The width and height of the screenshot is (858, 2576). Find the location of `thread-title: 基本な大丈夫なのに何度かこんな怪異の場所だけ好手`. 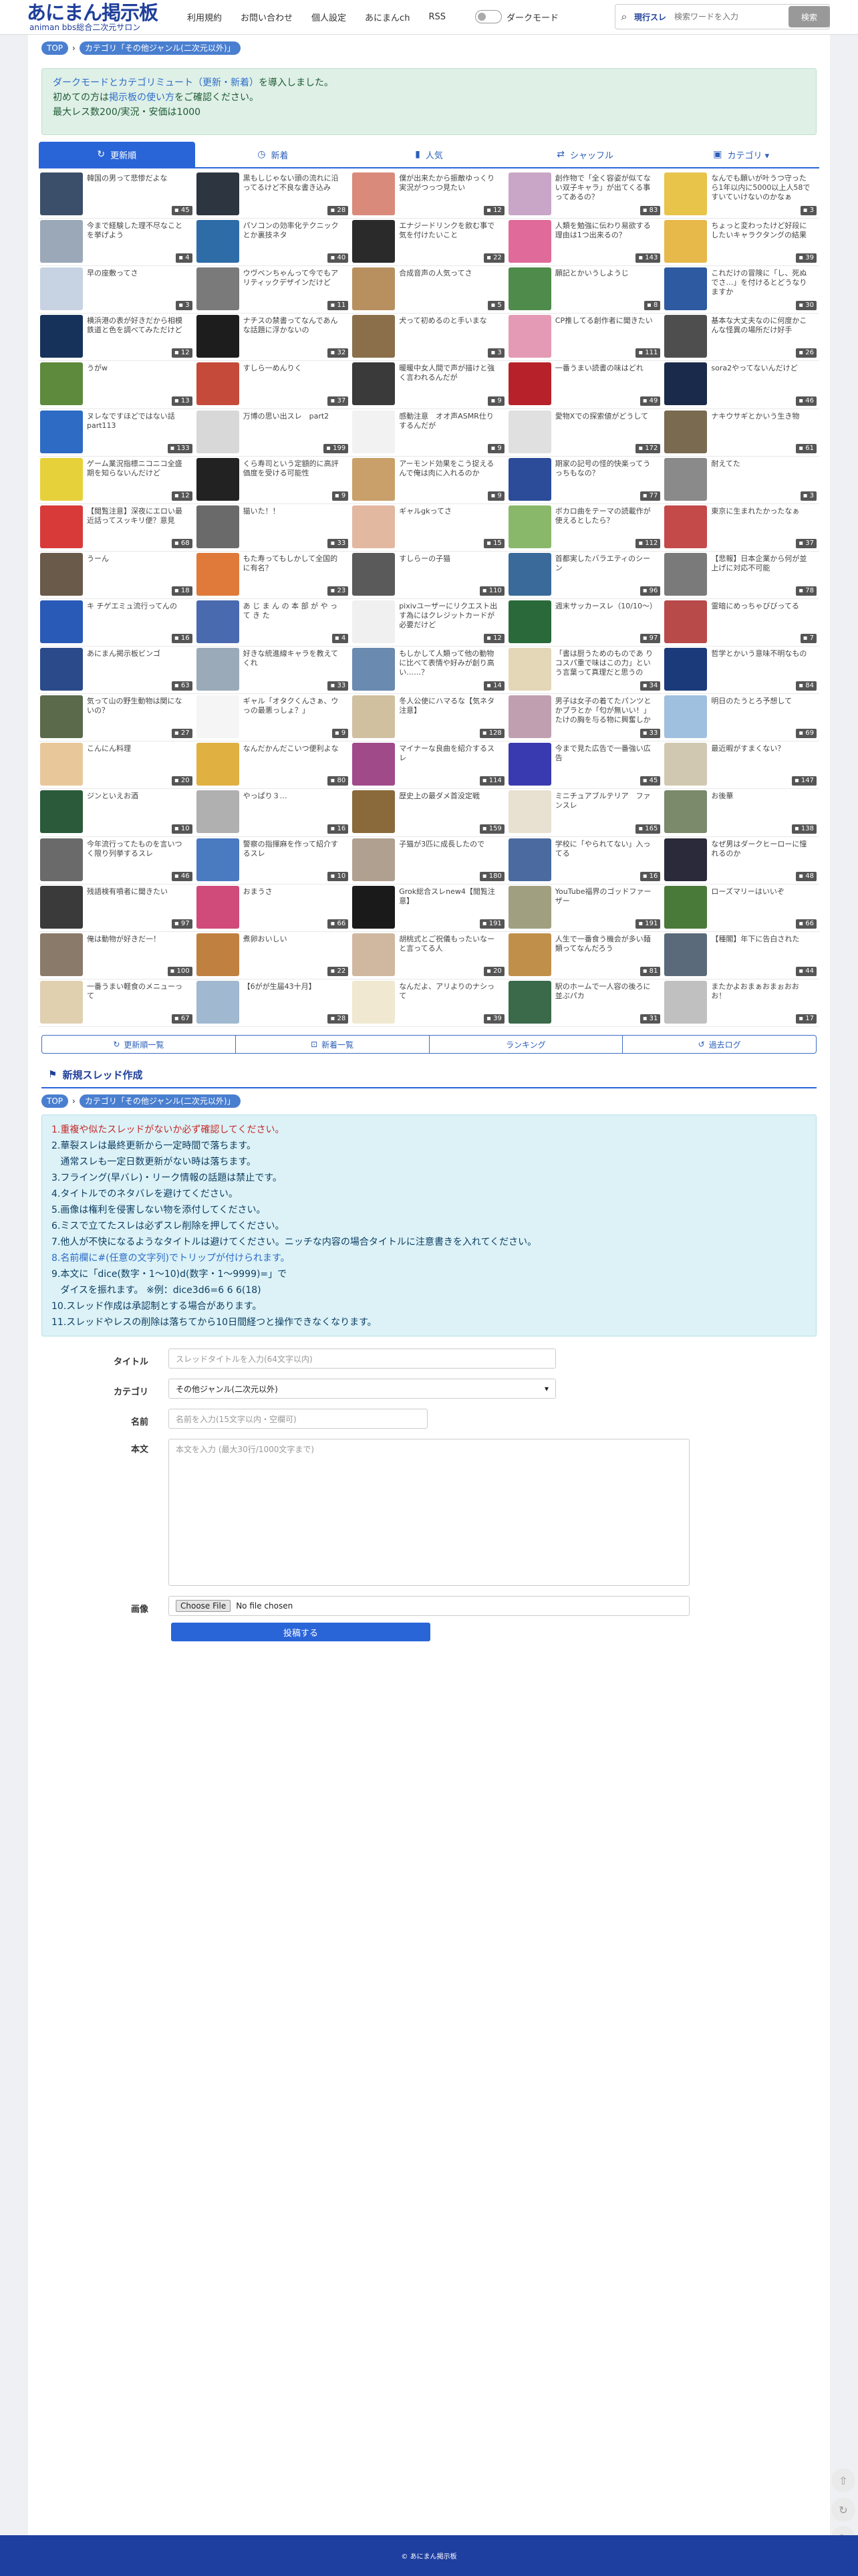

thread-title: 基本な大丈夫なのに何度かこんな怪異の場所だけ好手 is located at coordinates (762, 330).